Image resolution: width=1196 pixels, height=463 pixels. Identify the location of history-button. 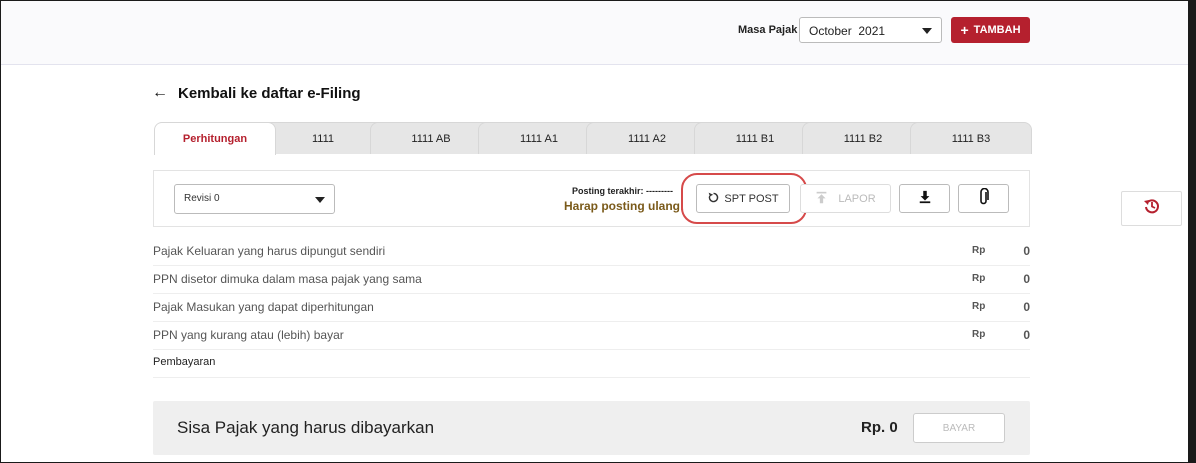
(1151, 208).